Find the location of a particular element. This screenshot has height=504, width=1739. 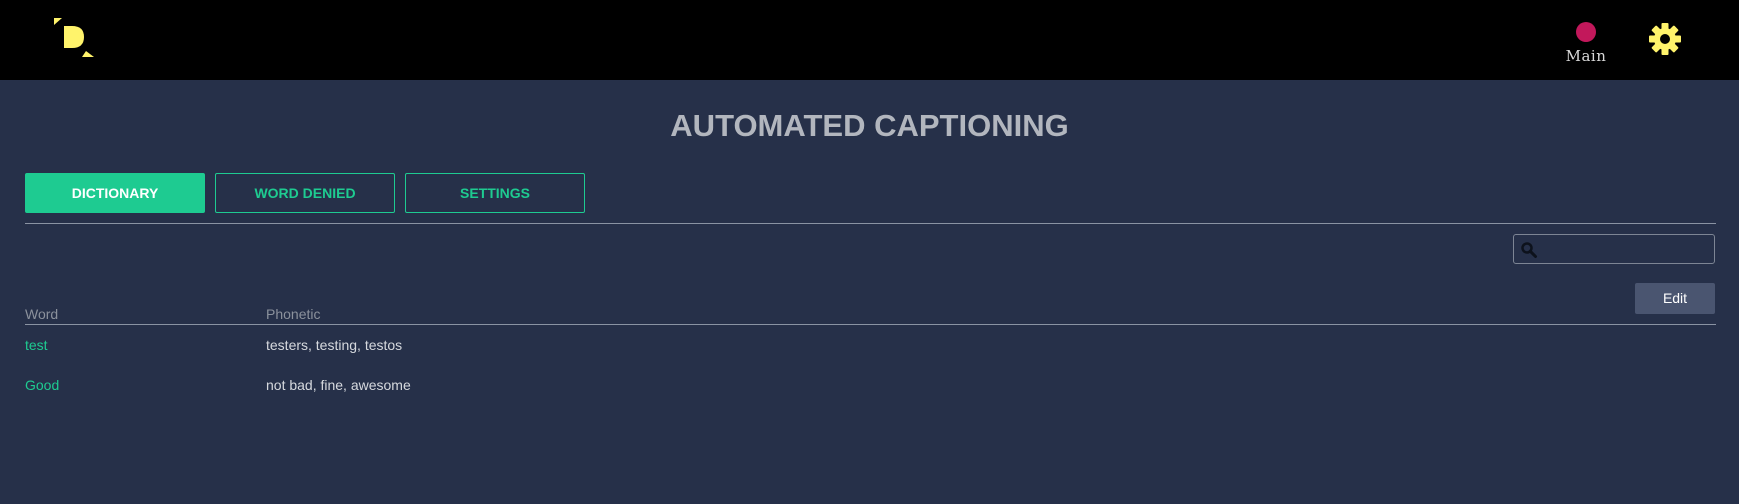

page-title: AUTOMATED CAPTIONING is located at coordinates (869, 125).